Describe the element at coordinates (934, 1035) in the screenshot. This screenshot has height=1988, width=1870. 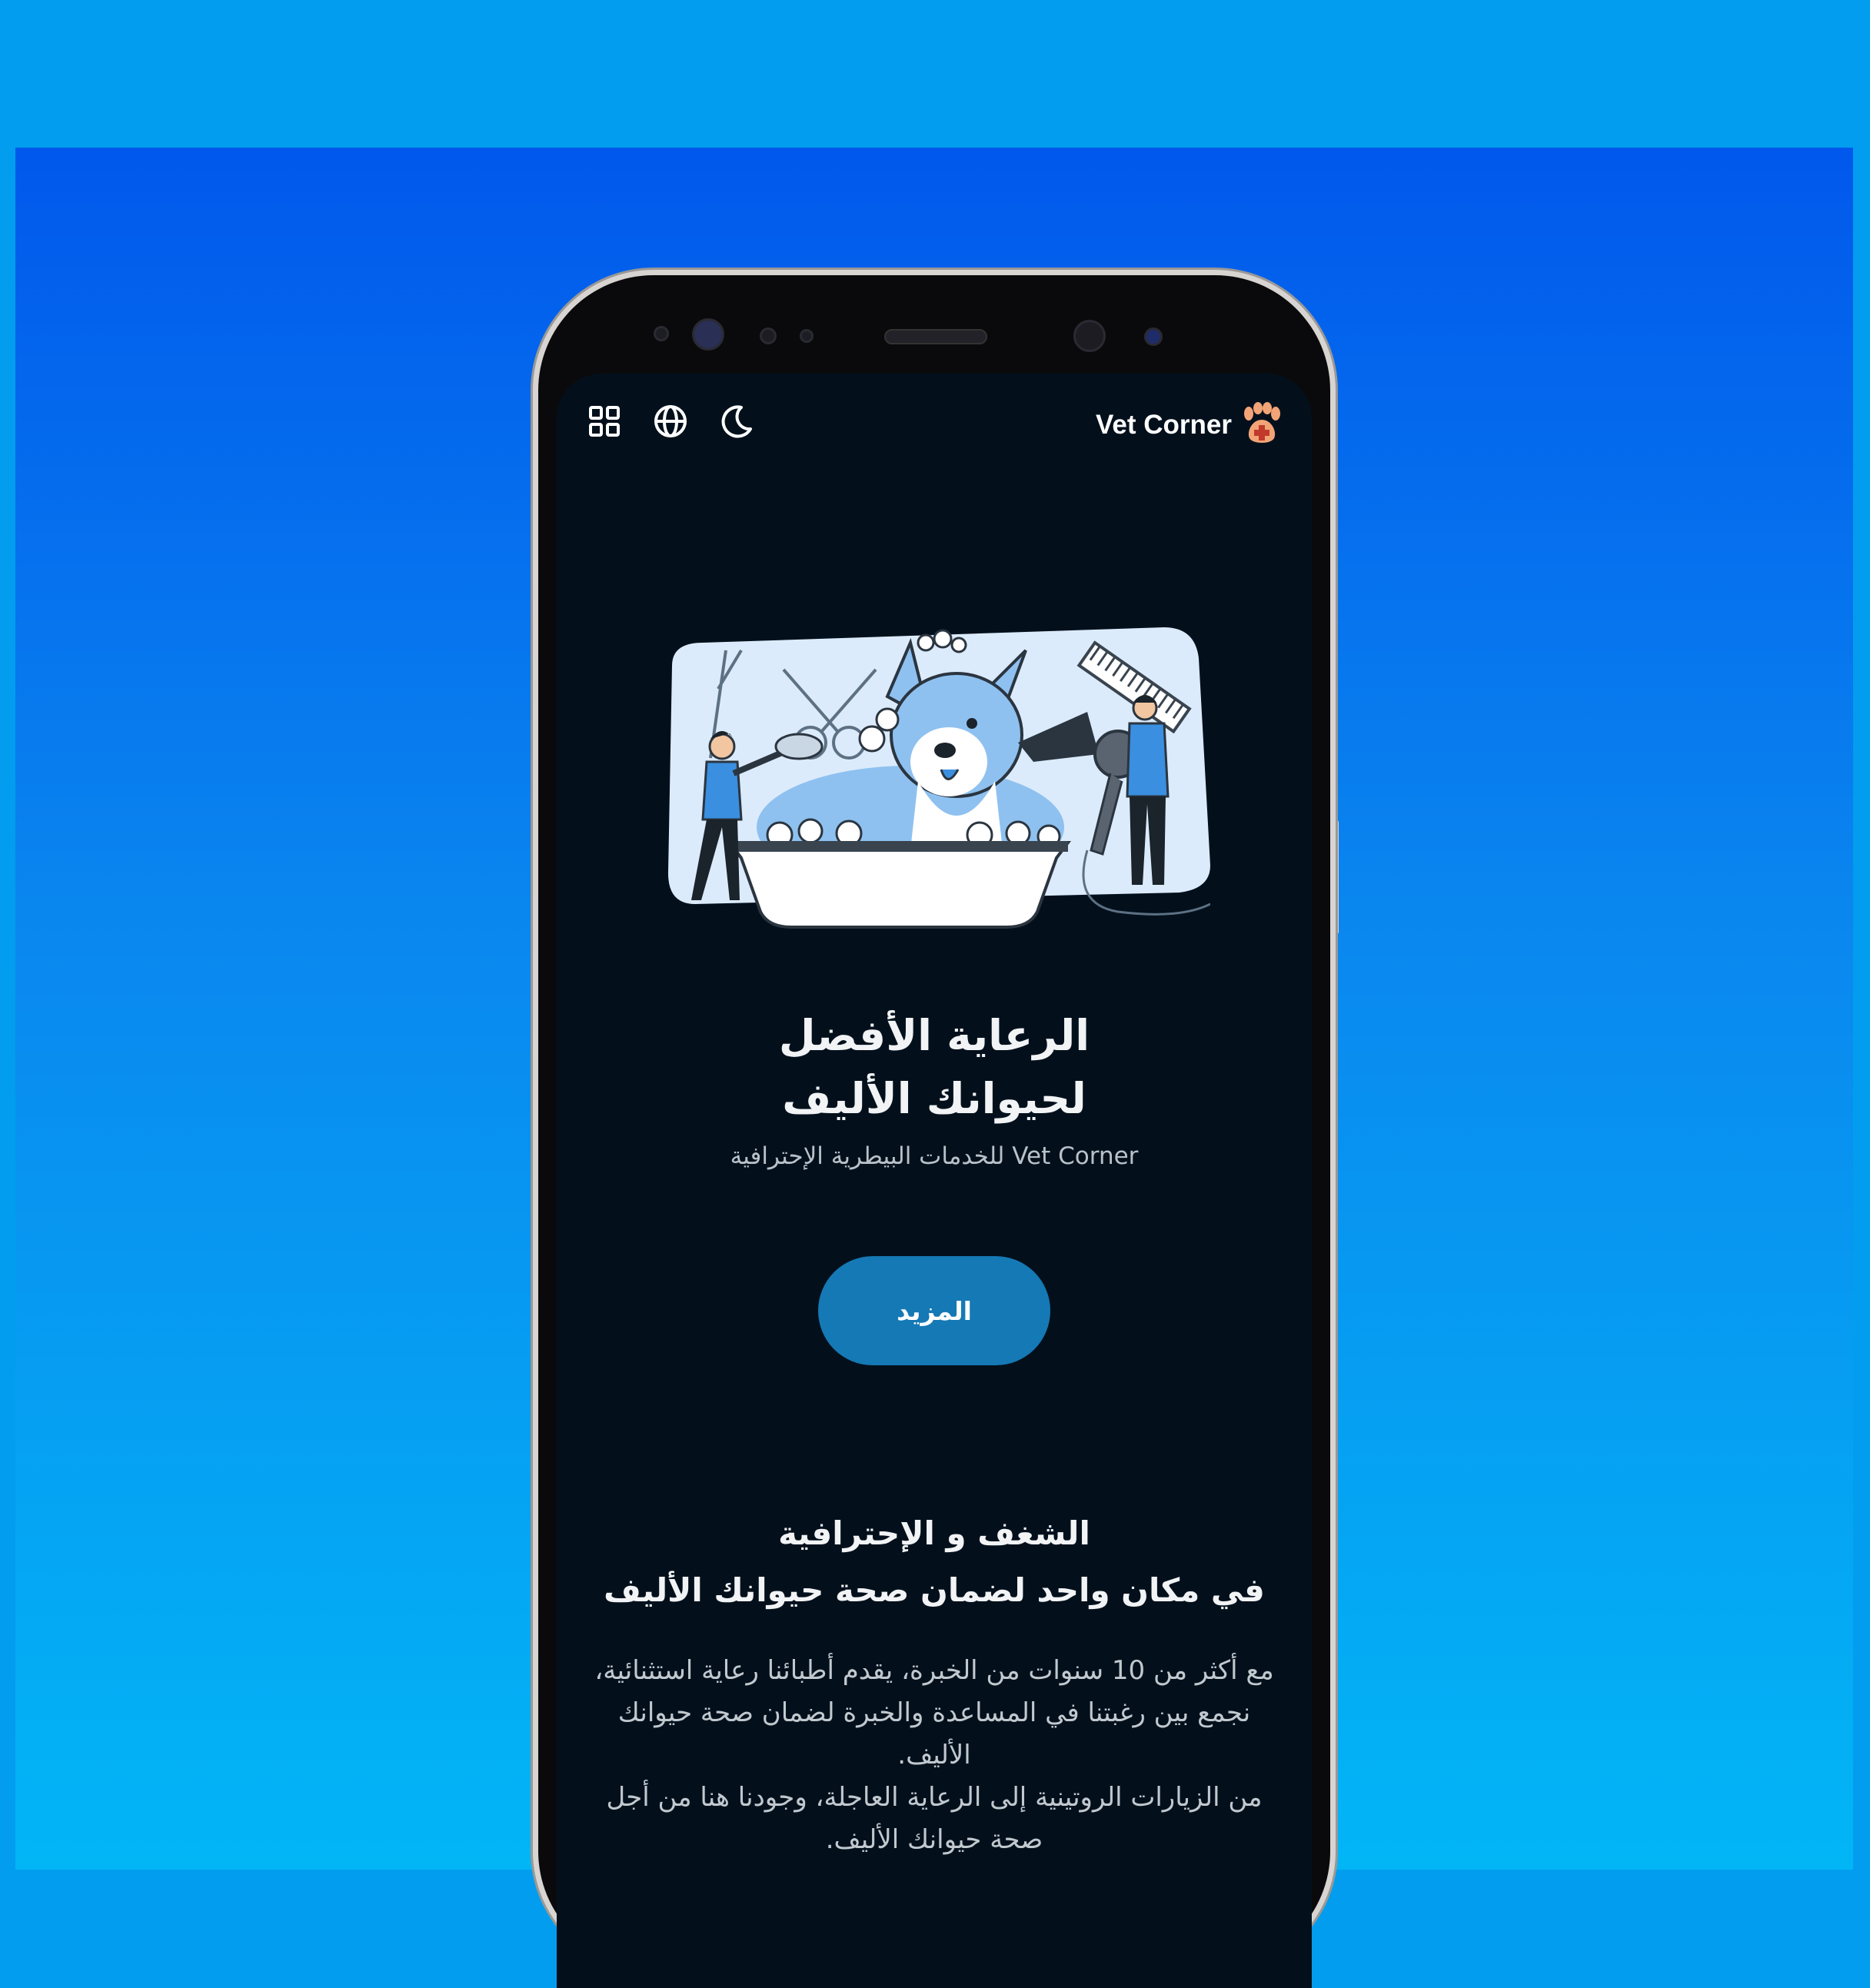
I see `hero-title-line1: الرعاية الأفضل` at that location.